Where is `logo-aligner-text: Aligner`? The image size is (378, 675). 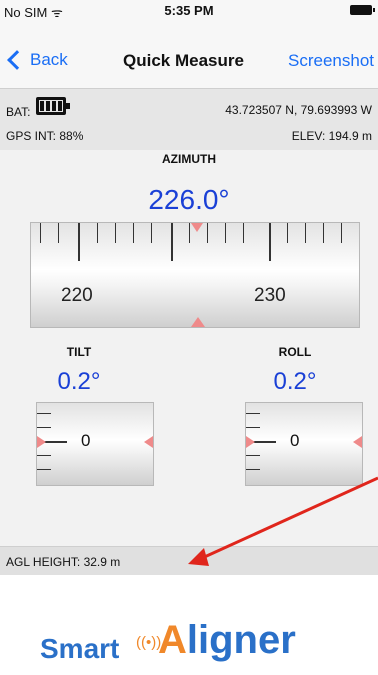 logo-aligner-text: Aligner is located at coordinates (227, 640).